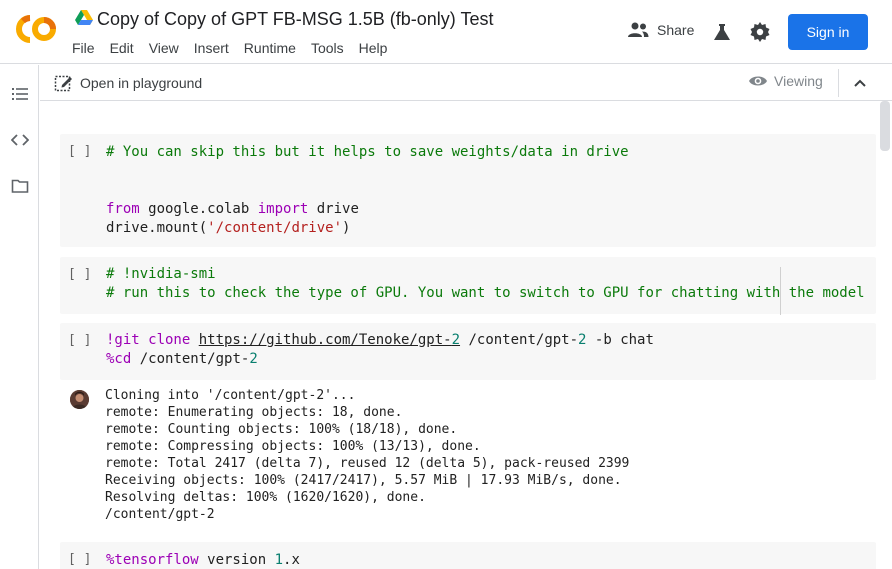  Describe the element at coordinates (84, 17) in the screenshot. I see `google-drive-icon` at that location.